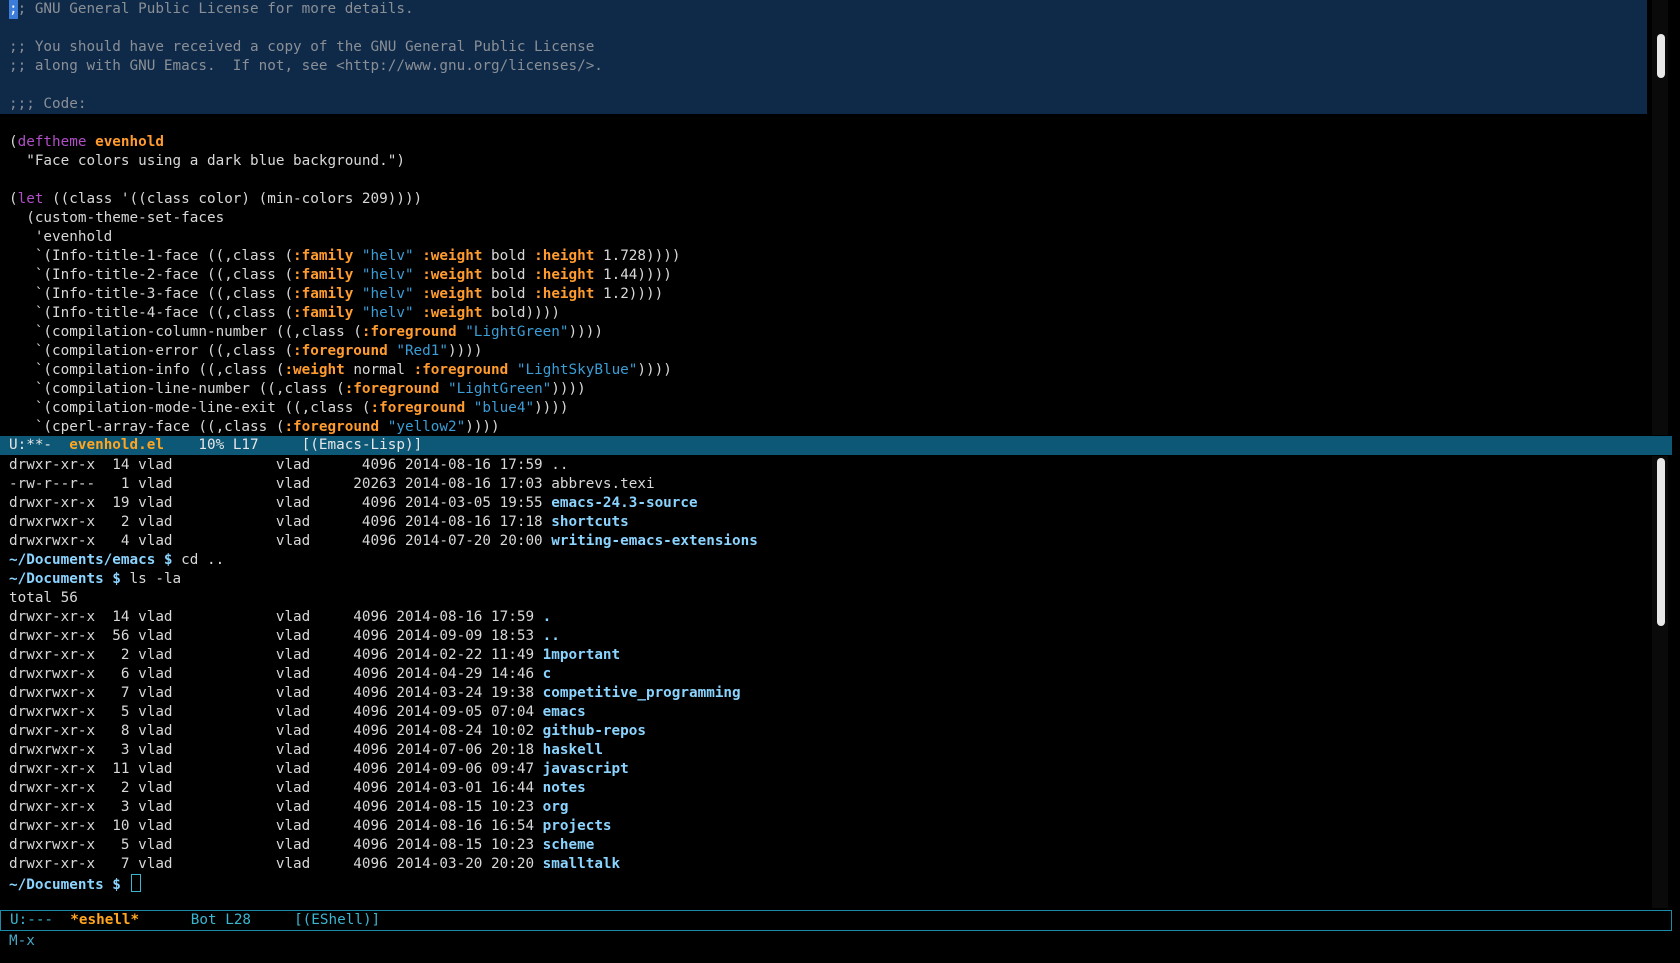  I want to click on ls-file-name: competitive_programming, so click(642, 693).